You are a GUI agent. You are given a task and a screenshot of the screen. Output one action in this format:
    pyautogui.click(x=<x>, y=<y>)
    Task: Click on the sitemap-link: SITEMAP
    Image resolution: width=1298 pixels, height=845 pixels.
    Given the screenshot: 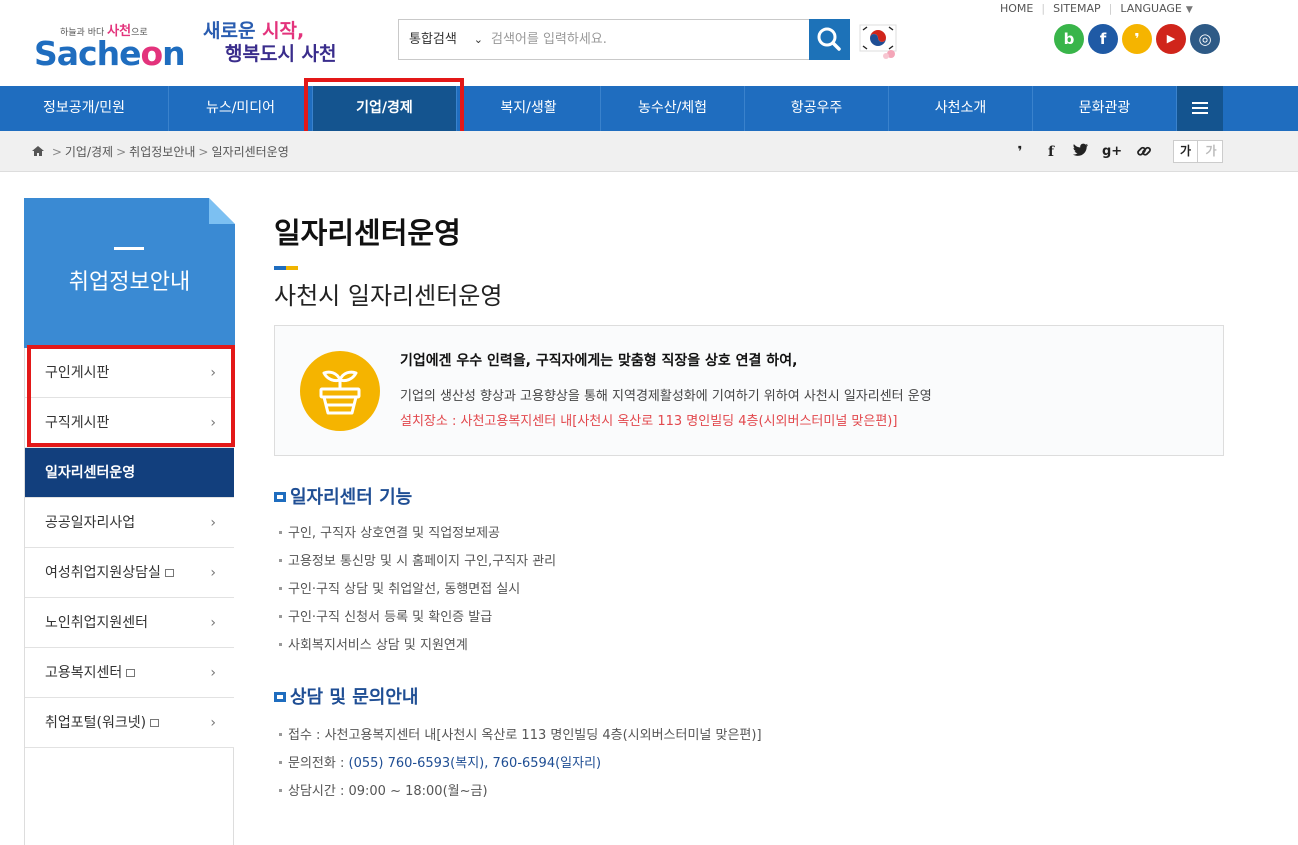 What is the action you would take?
    pyautogui.click(x=1077, y=8)
    